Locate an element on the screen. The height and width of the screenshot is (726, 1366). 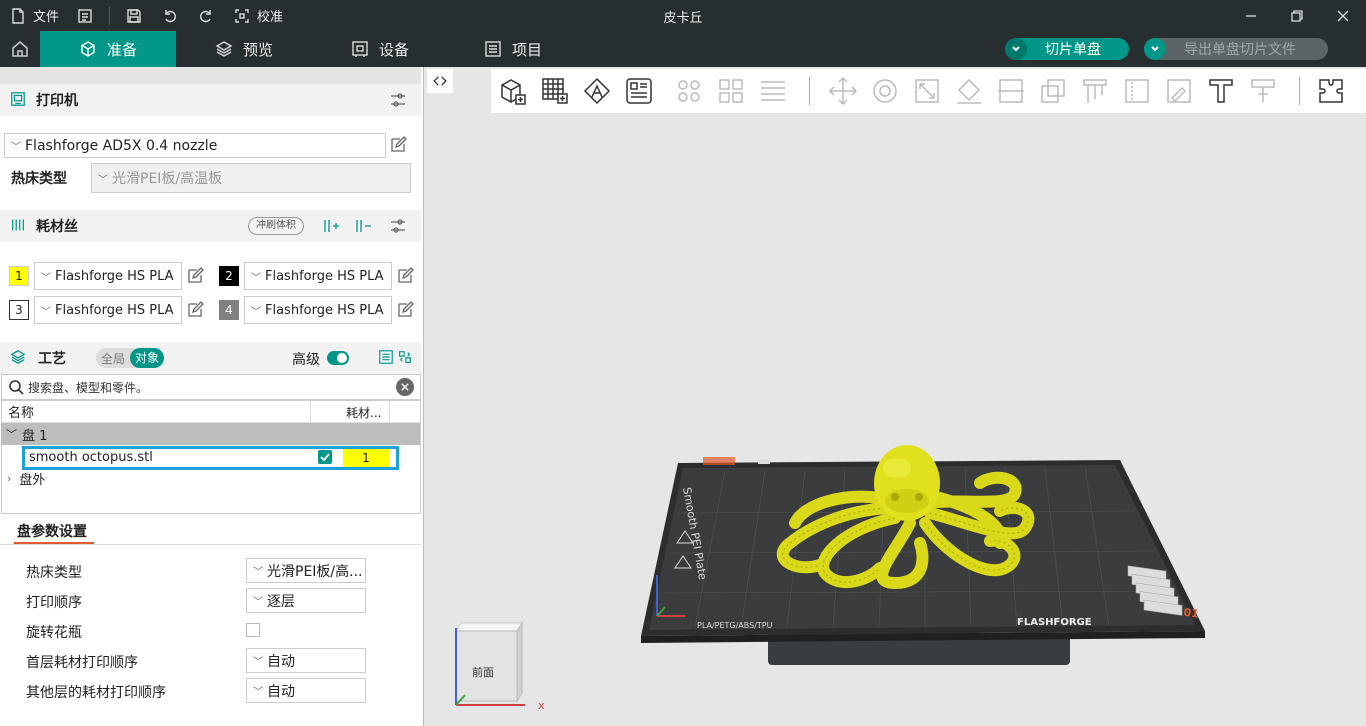
rotate-tool is located at coordinates (885, 91).